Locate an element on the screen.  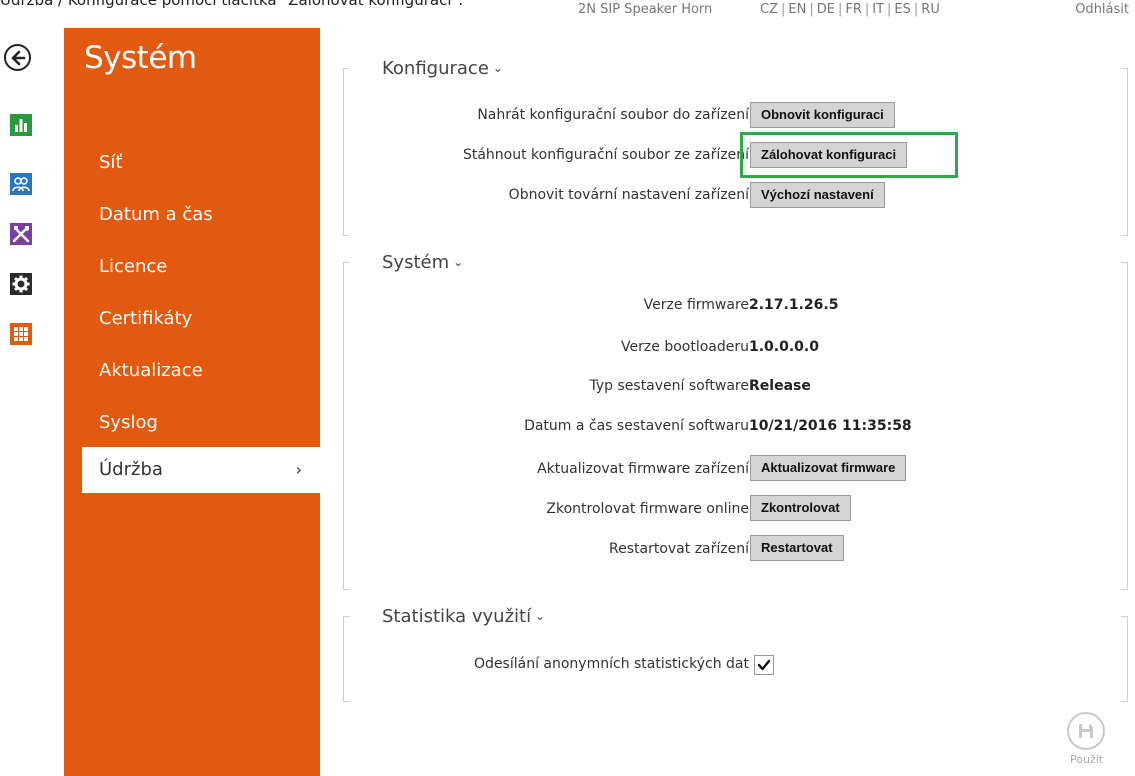
save-button is located at coordinates (1086, 731).